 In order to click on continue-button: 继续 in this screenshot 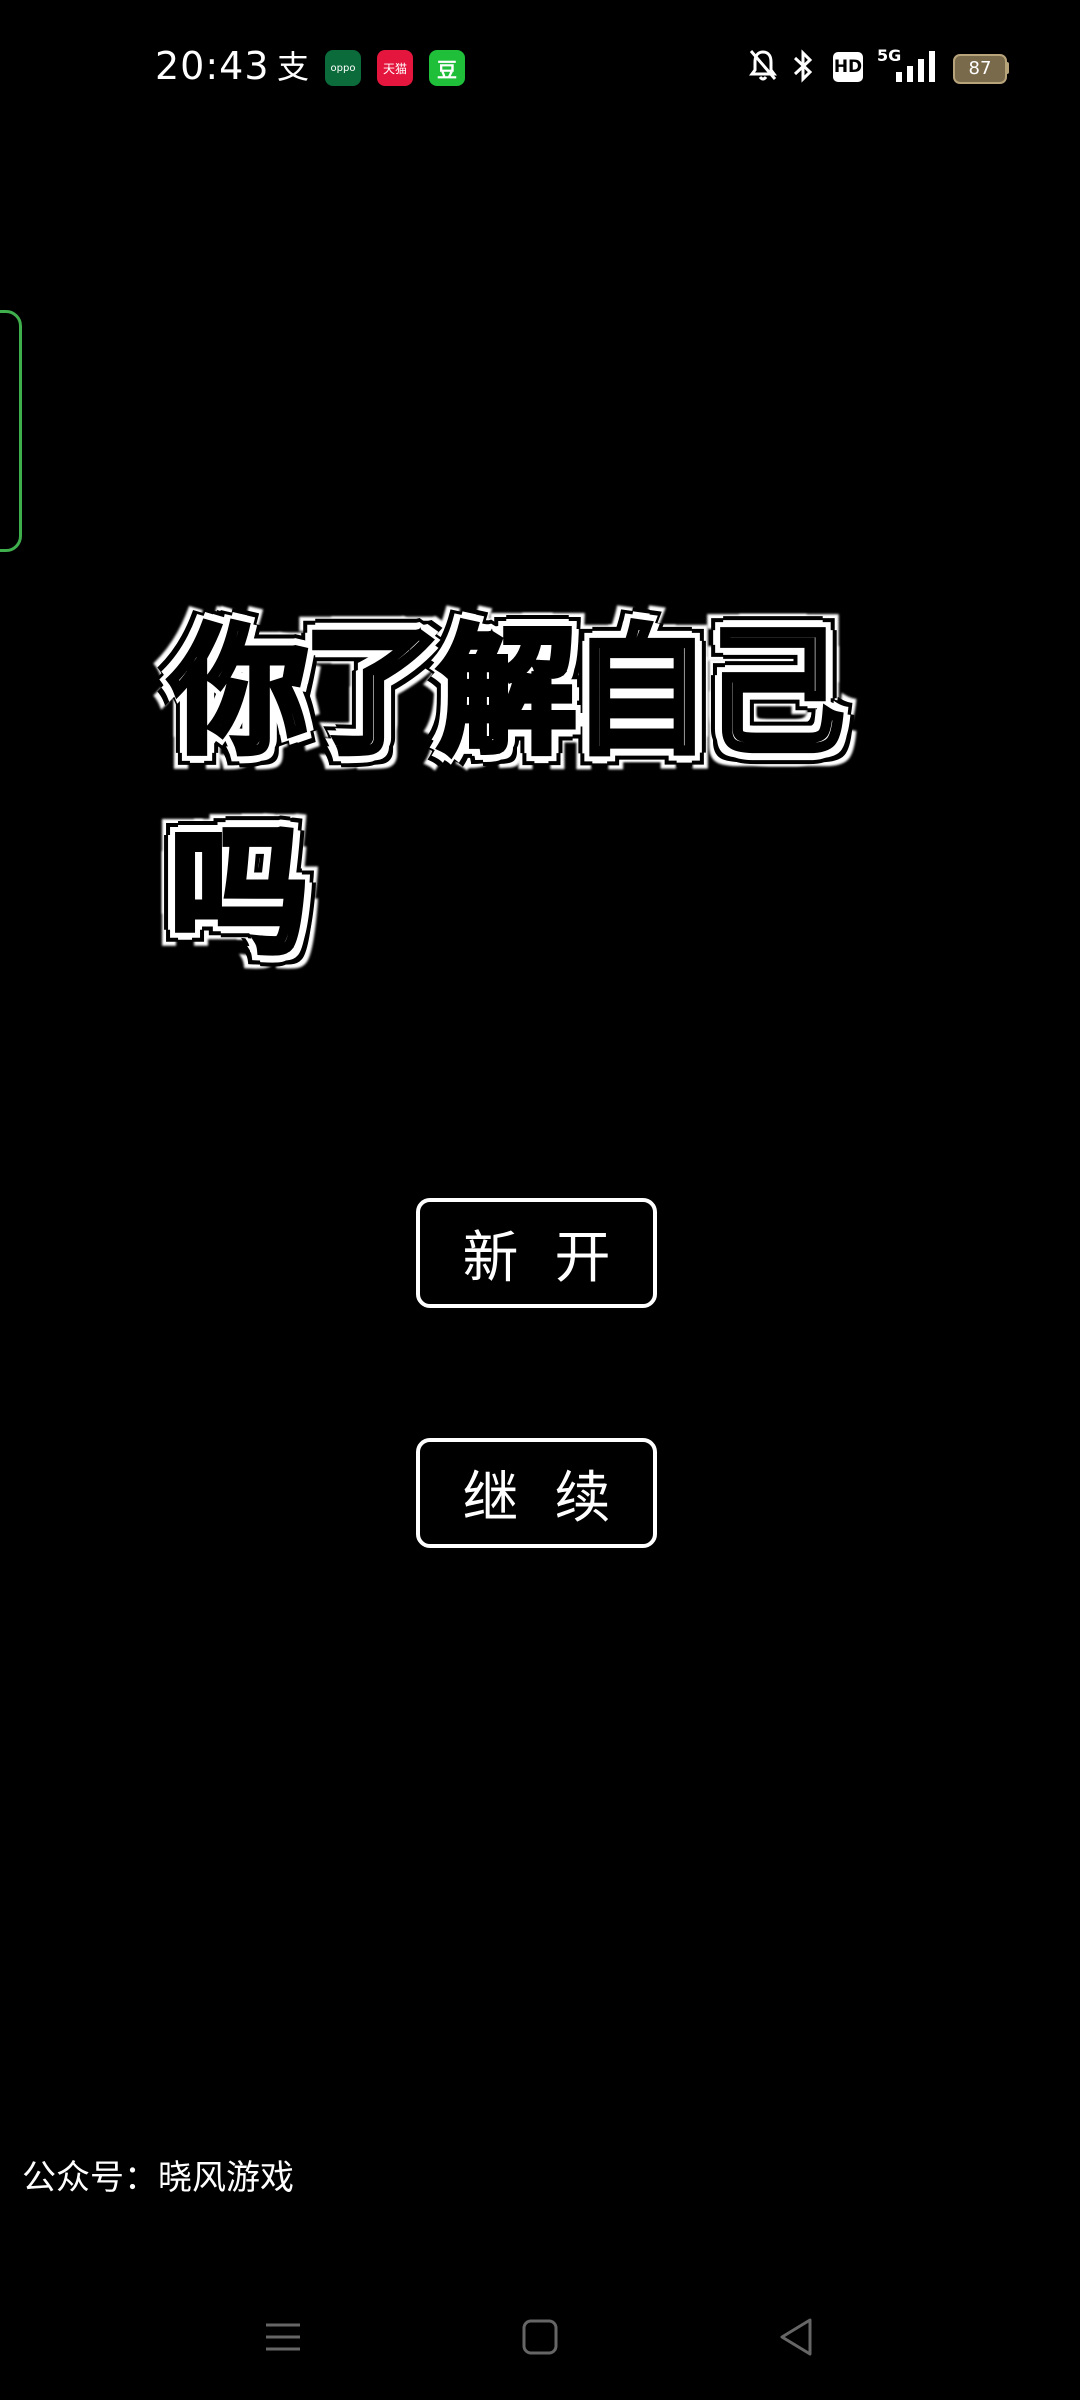, I will do `click(536, 1493)`.